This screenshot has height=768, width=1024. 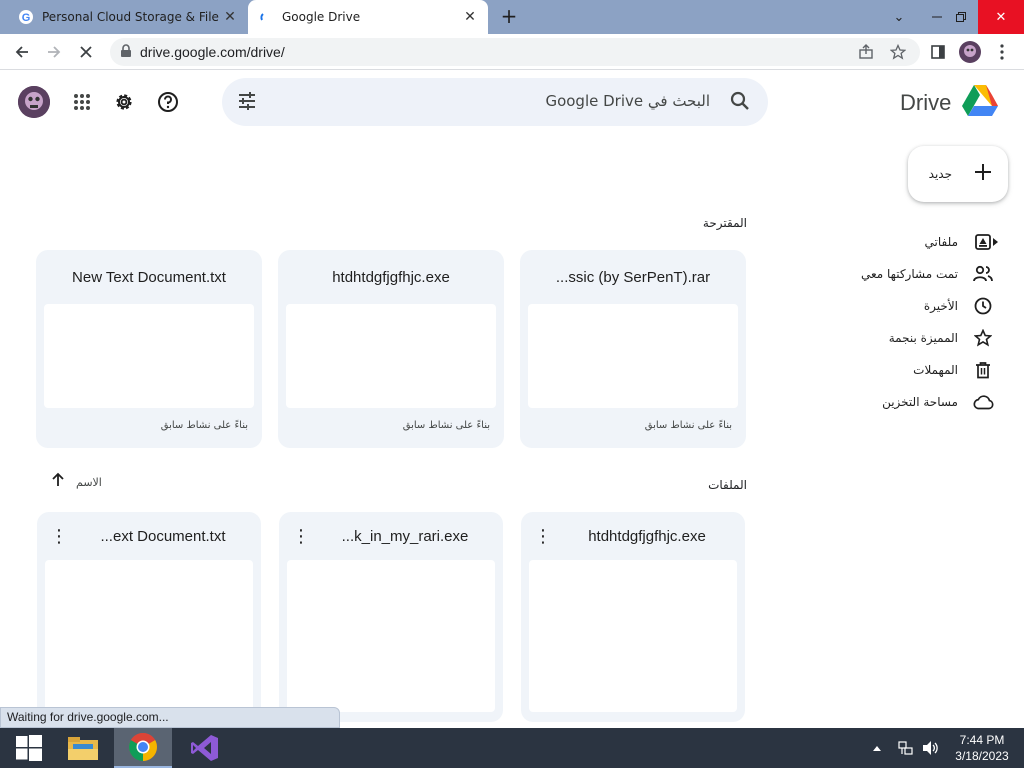 I want to click on nav-label: مساحة التخزين, so click(x=920, y=402).